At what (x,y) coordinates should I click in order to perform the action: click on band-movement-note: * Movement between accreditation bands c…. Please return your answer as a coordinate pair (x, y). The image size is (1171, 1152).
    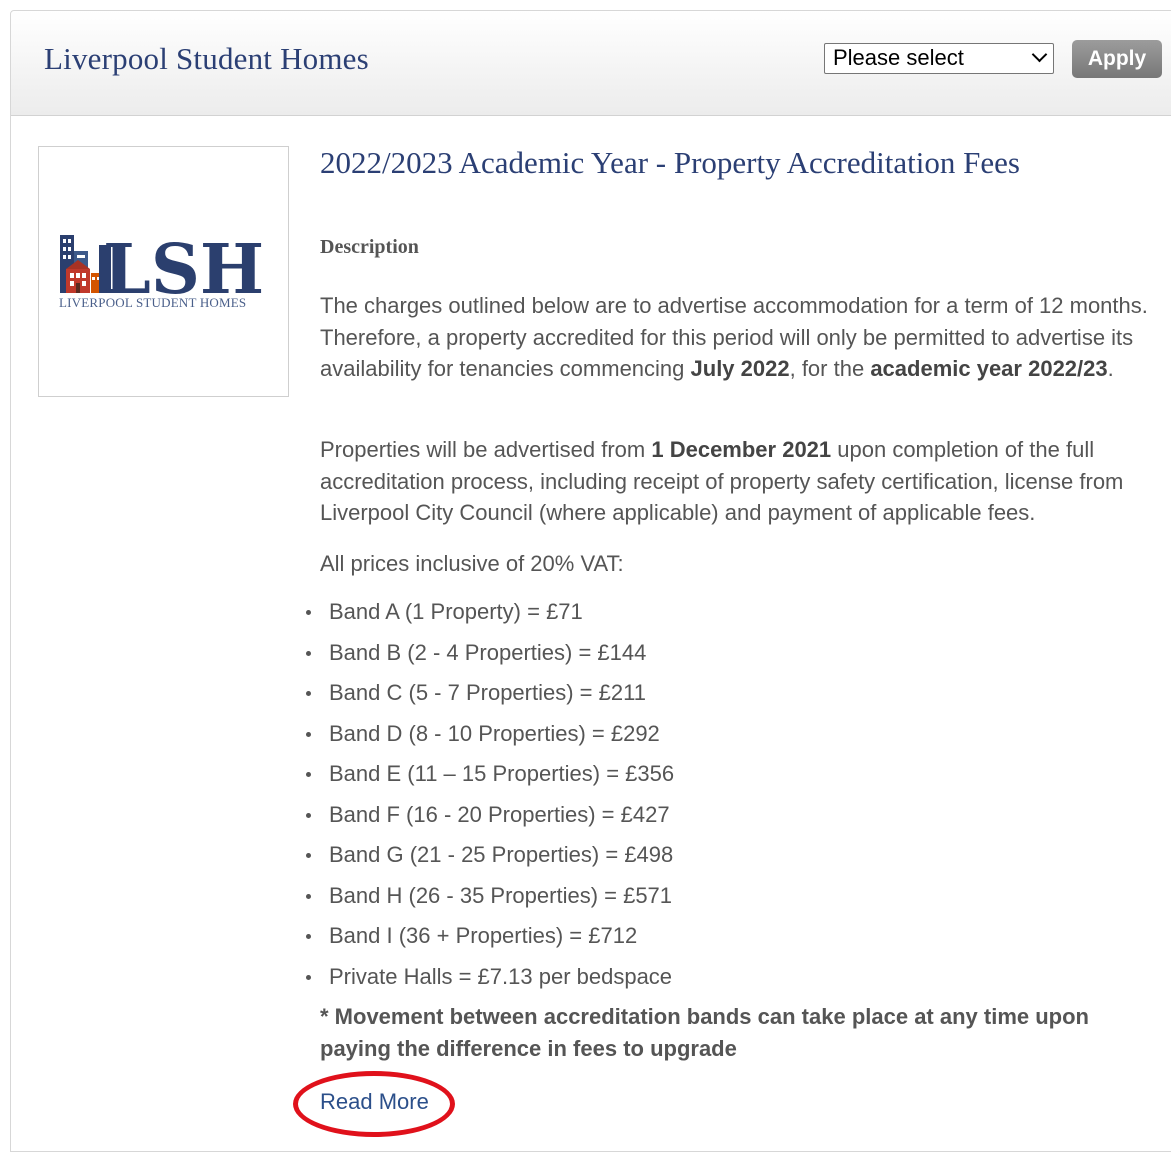
    Looking at the image, I should click on (704, 1032).